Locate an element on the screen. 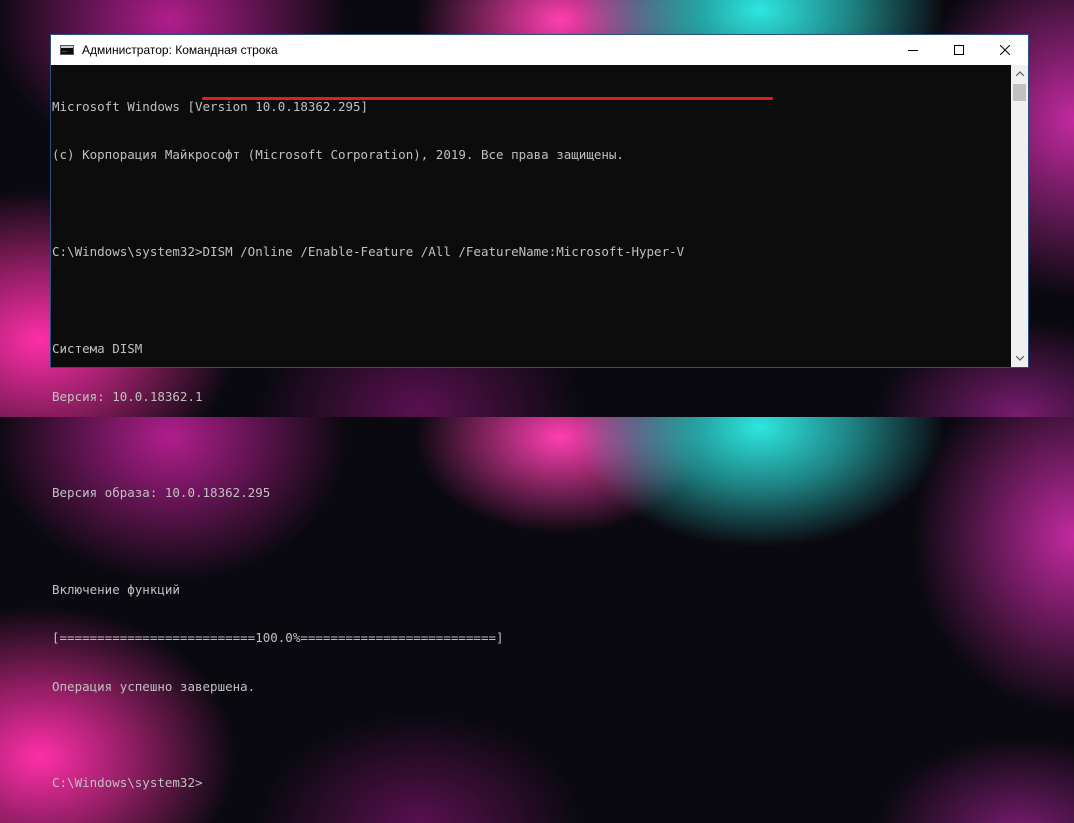 Image resolution: width=1074 pixels, height=823 pixels. console-prompt-line: C:\Windows\system32> is located at coordinates (127, 783).